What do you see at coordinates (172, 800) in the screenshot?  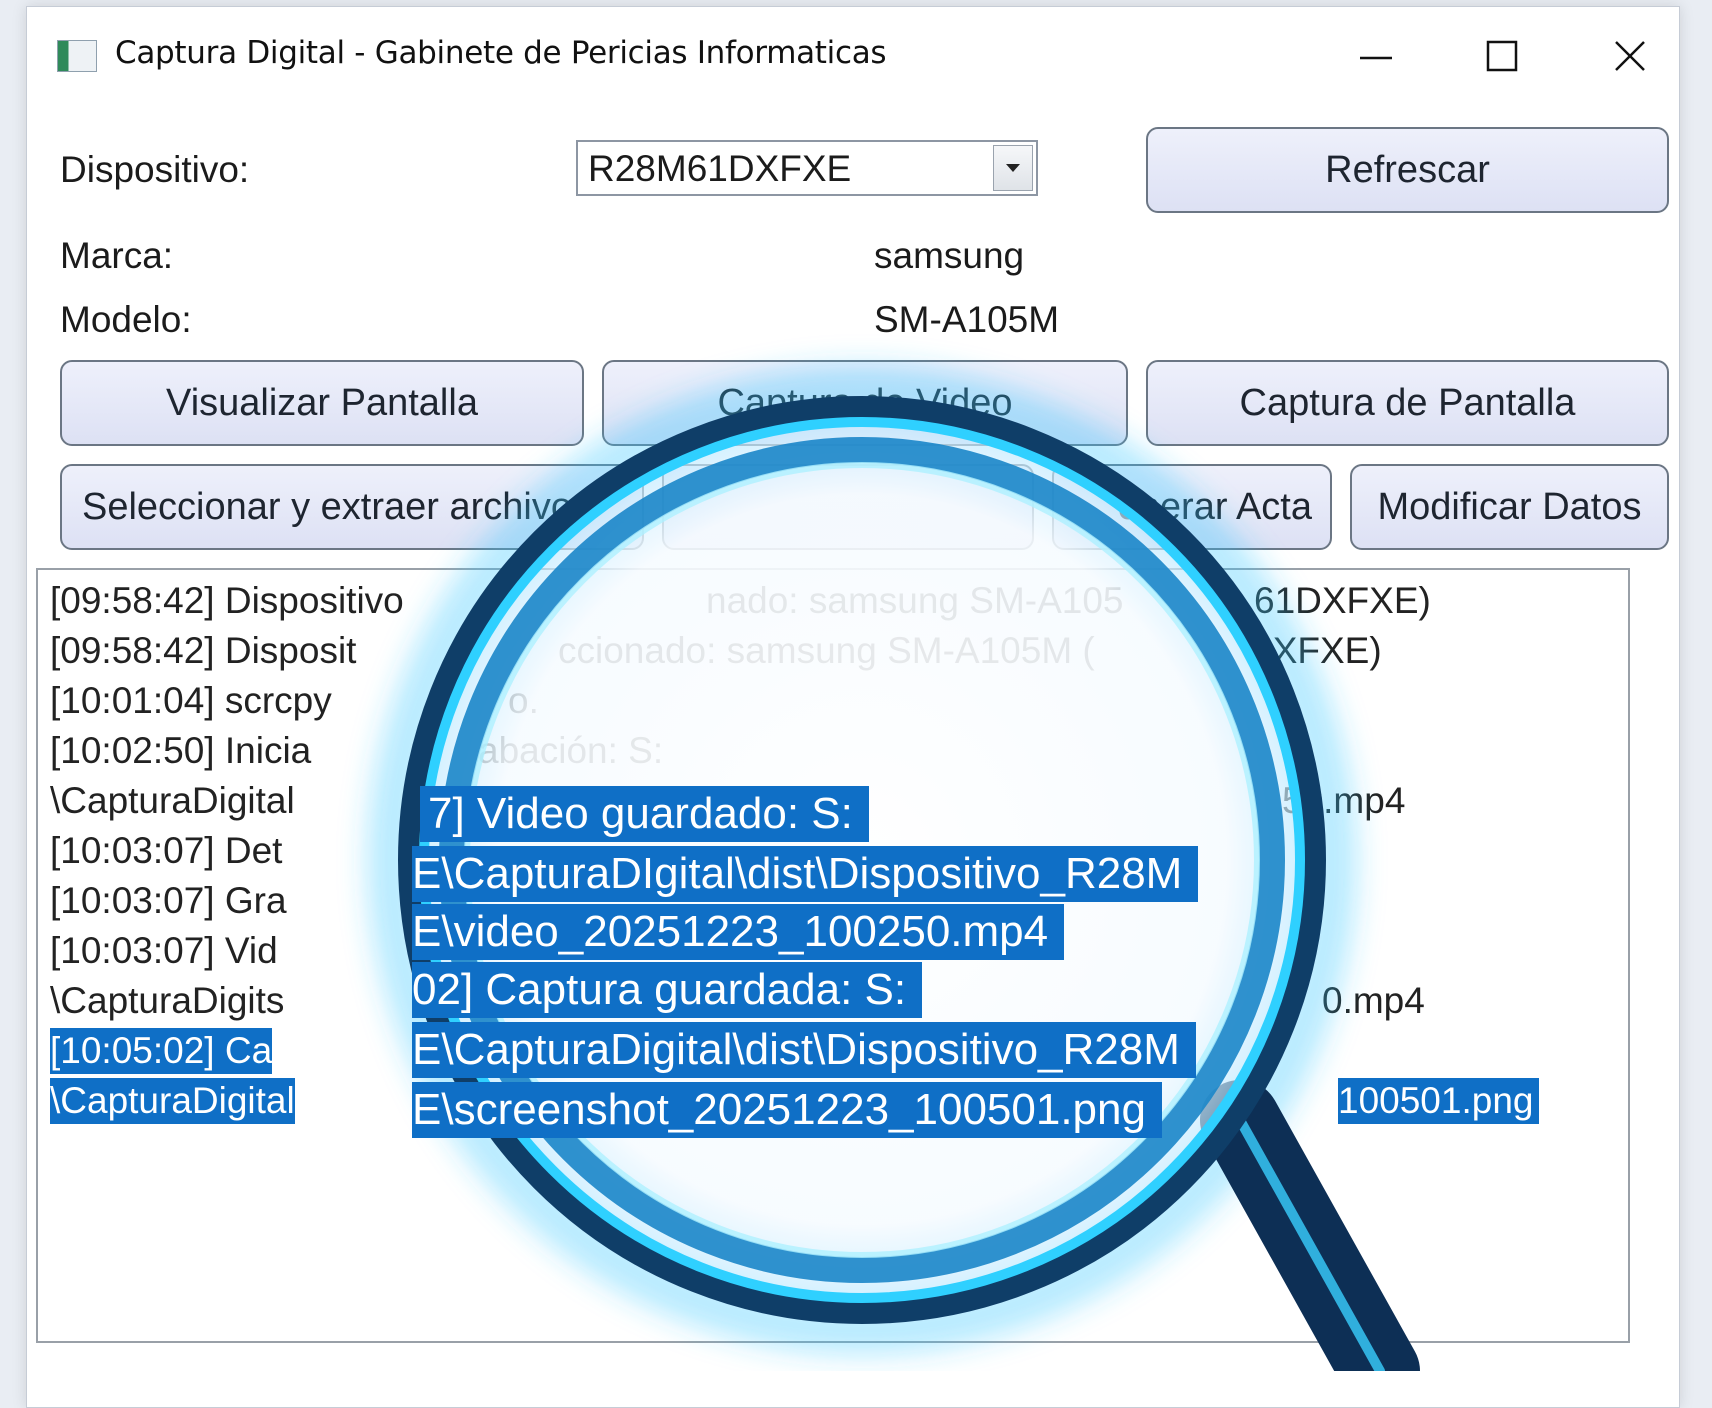 I see `log-line: \CapturaDigital` at bounding box center [172, 800].